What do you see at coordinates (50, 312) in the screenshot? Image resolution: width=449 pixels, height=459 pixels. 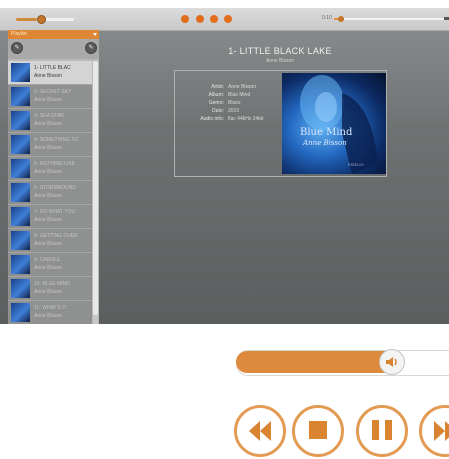 I see `playlist-item: 11- WHAT'S IT Anne Bisson` at bounding box center [50, 312].